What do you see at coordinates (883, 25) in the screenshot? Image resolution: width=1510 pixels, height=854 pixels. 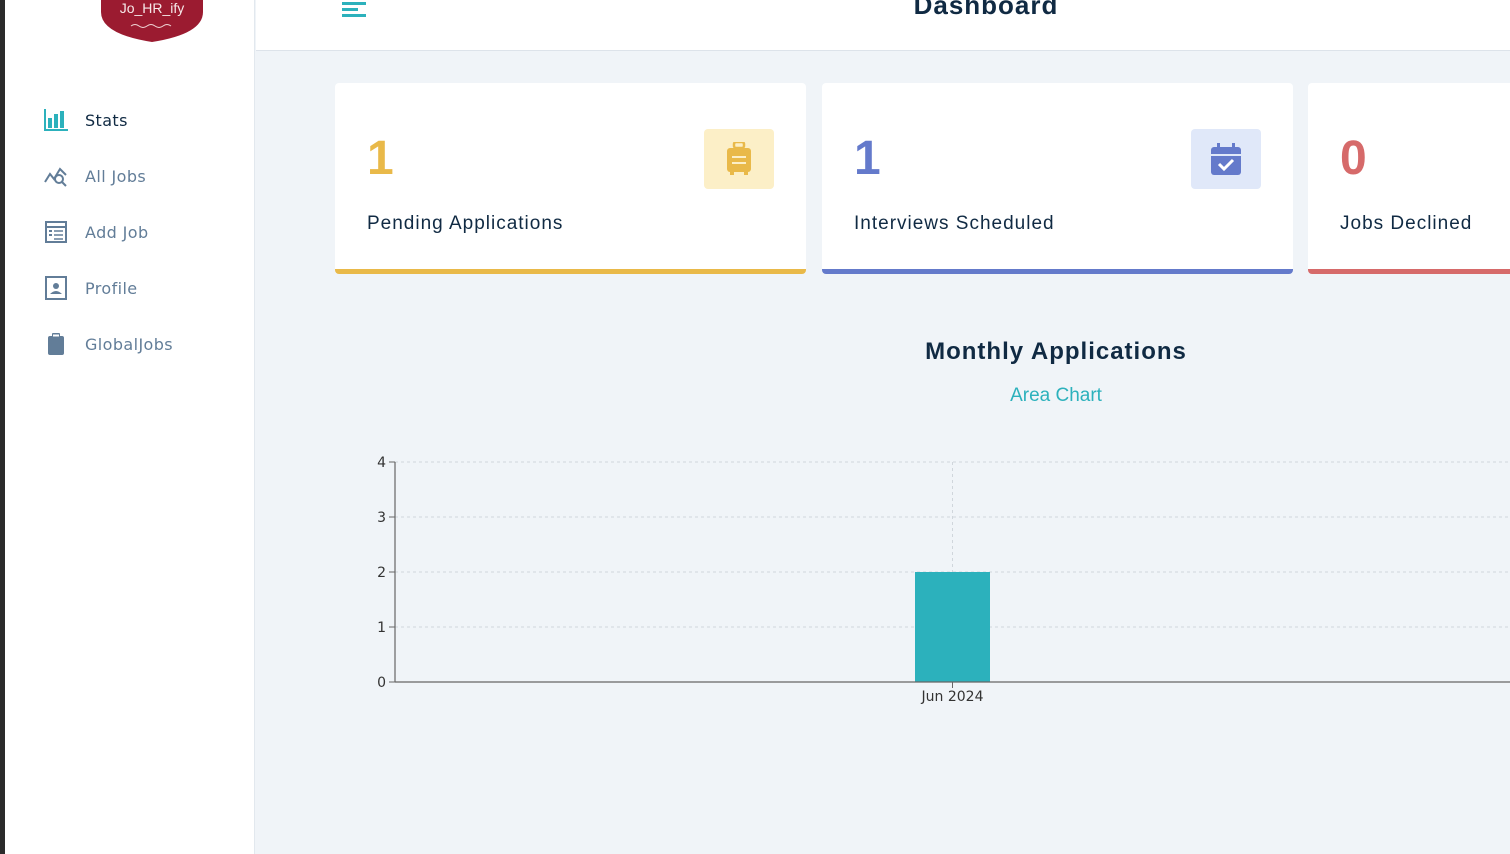 I see `top-navbar: Dashboard` at bounding box center [883, 25].